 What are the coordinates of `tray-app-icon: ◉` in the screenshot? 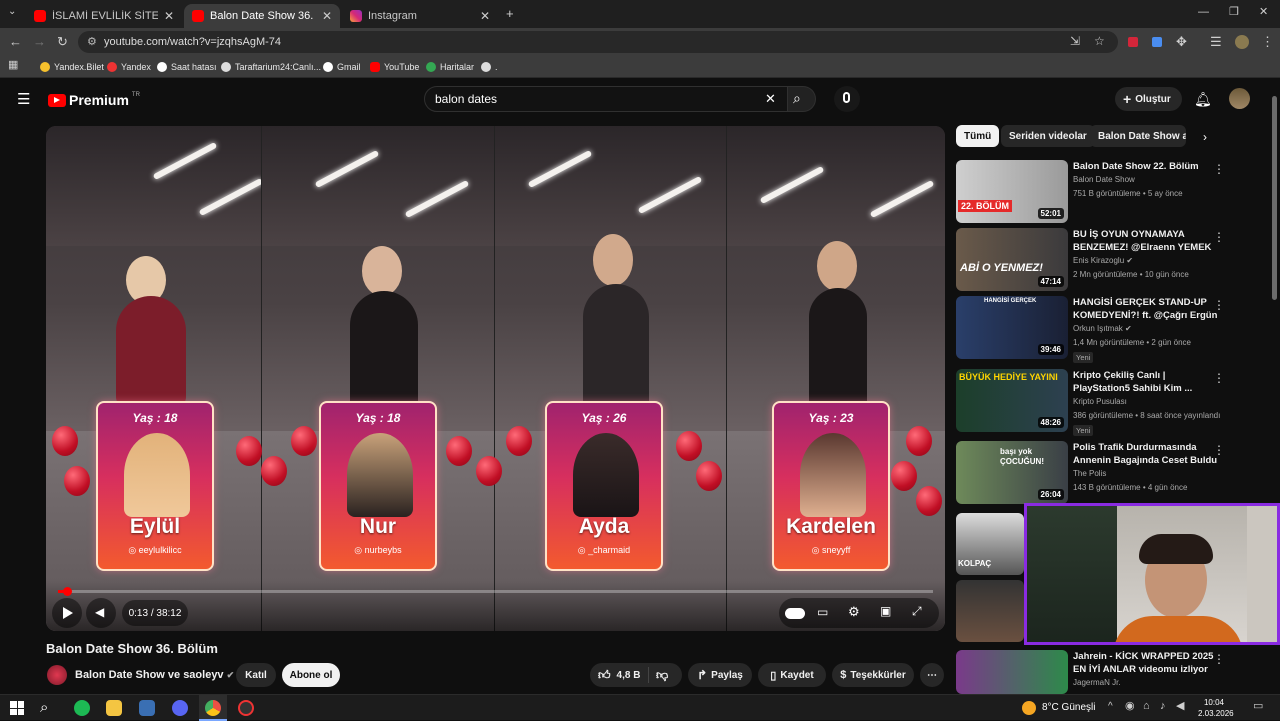 It's located at (1130, 706).